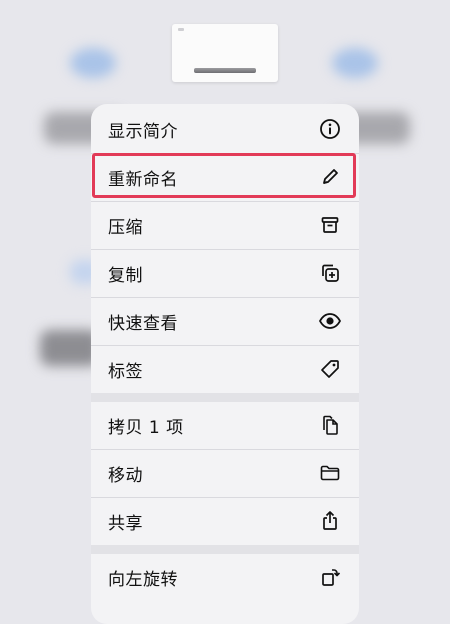 This screenshot has height=624, width=450. Describe the element at coordinates (225, 321) in the screenshot. I see `menu-item-quick-look: 快速查看` at that location.